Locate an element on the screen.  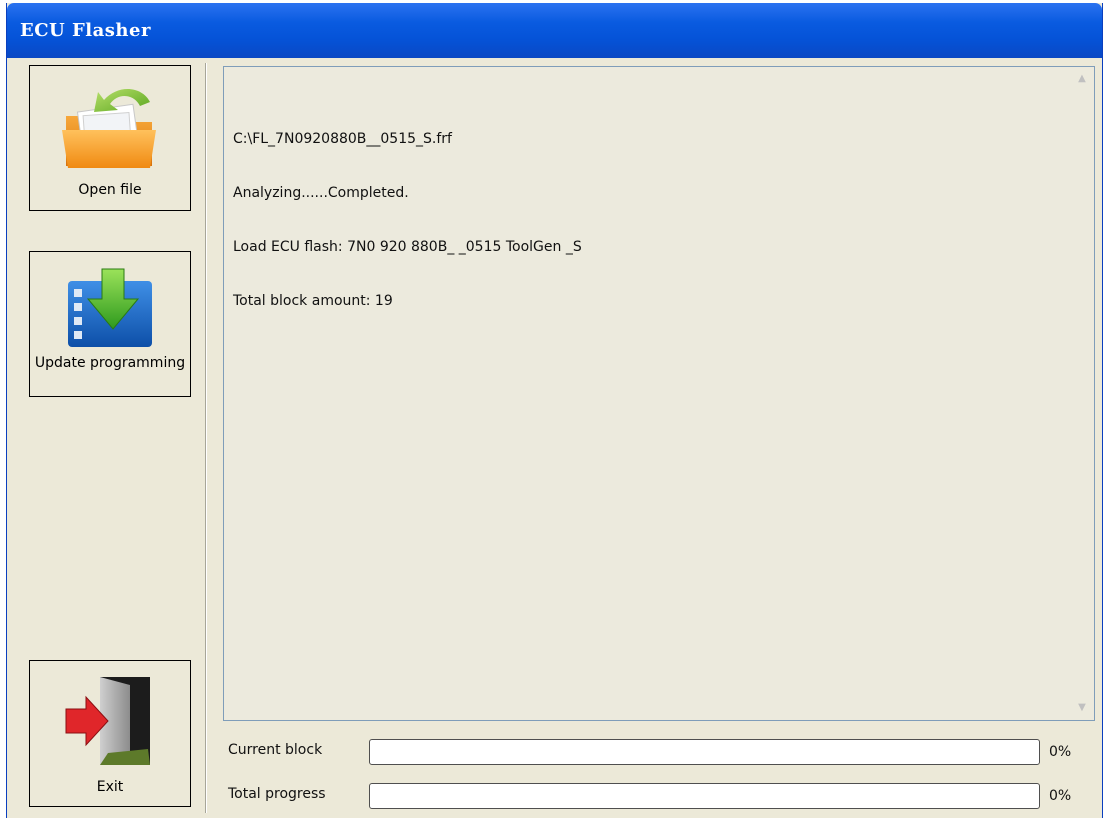
total-progress-bar is located at coordinates (704, 796).